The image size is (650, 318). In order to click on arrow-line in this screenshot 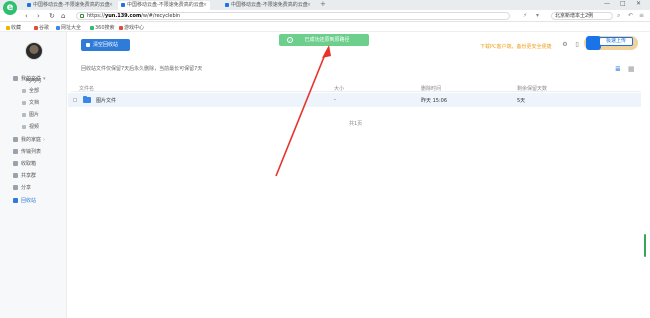, I will do `click(301, 114)`.